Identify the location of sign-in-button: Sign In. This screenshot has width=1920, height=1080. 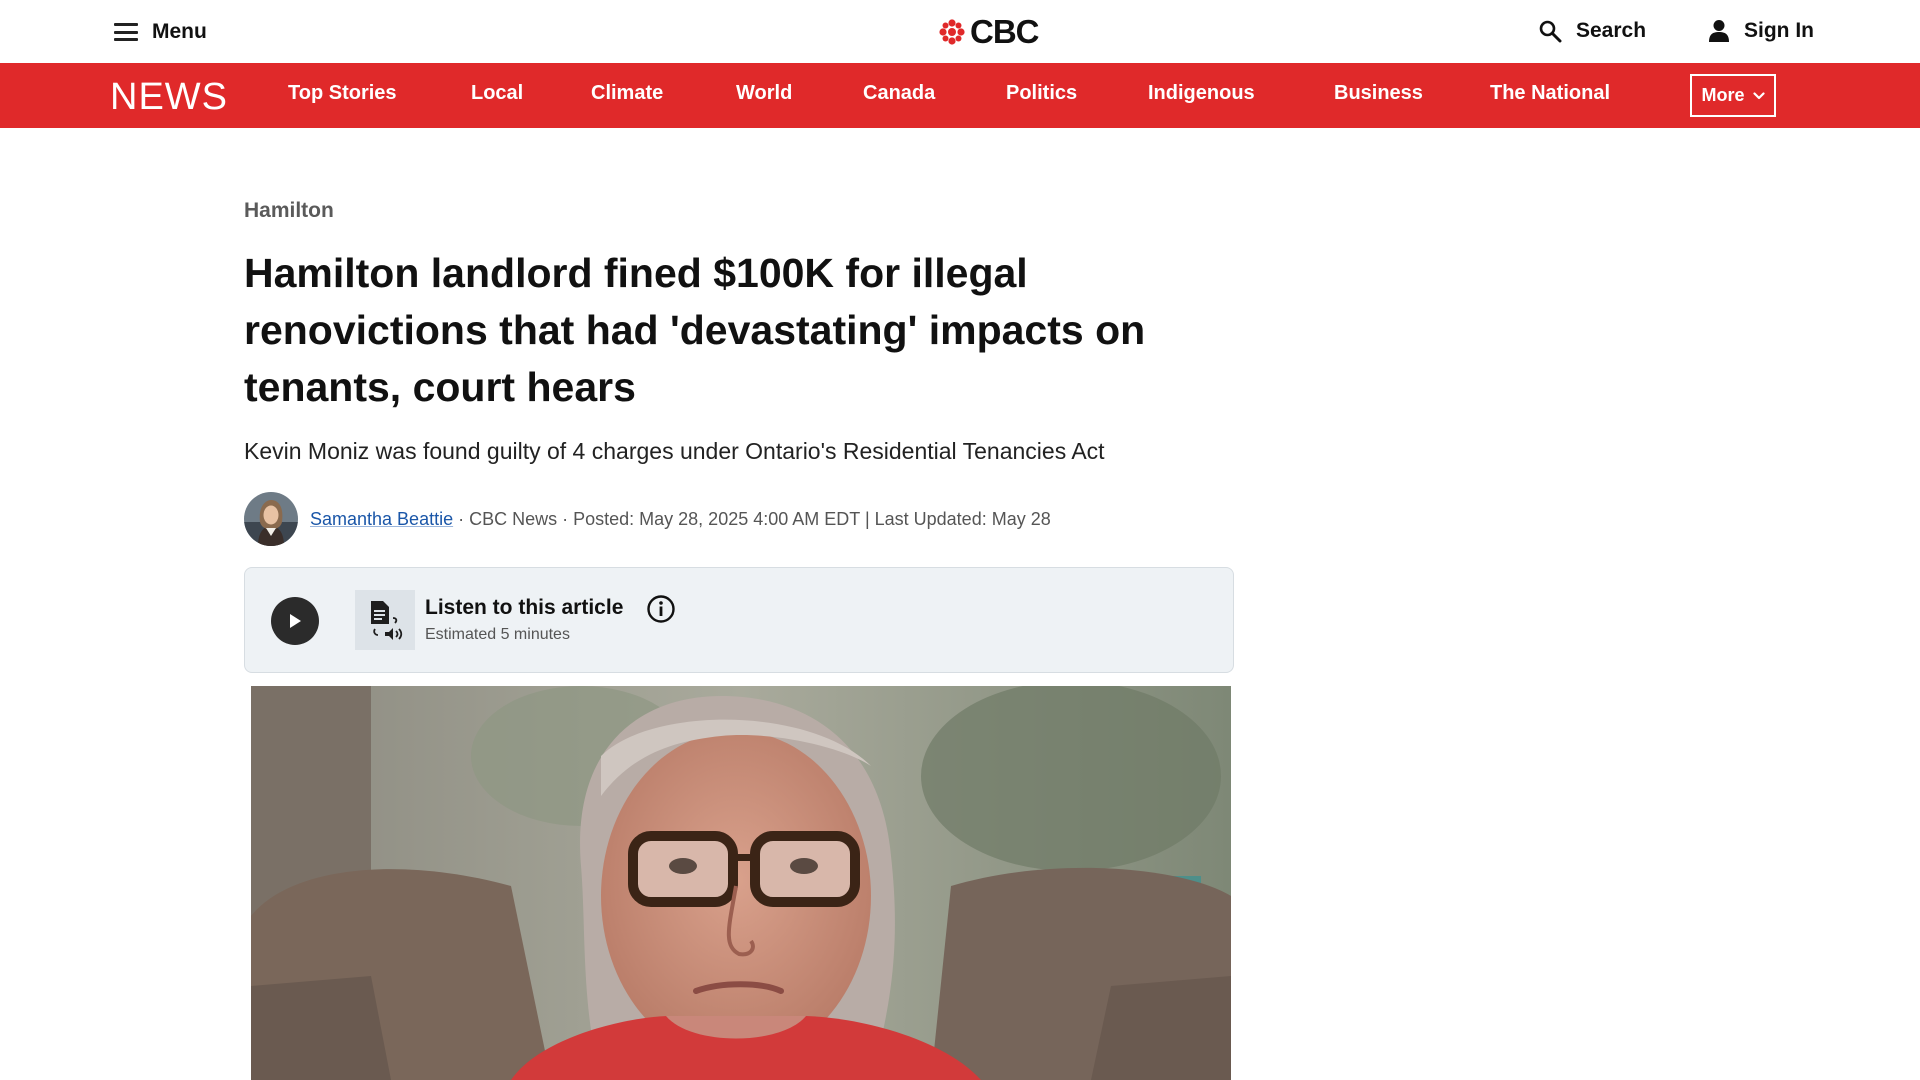
(1761, 31).